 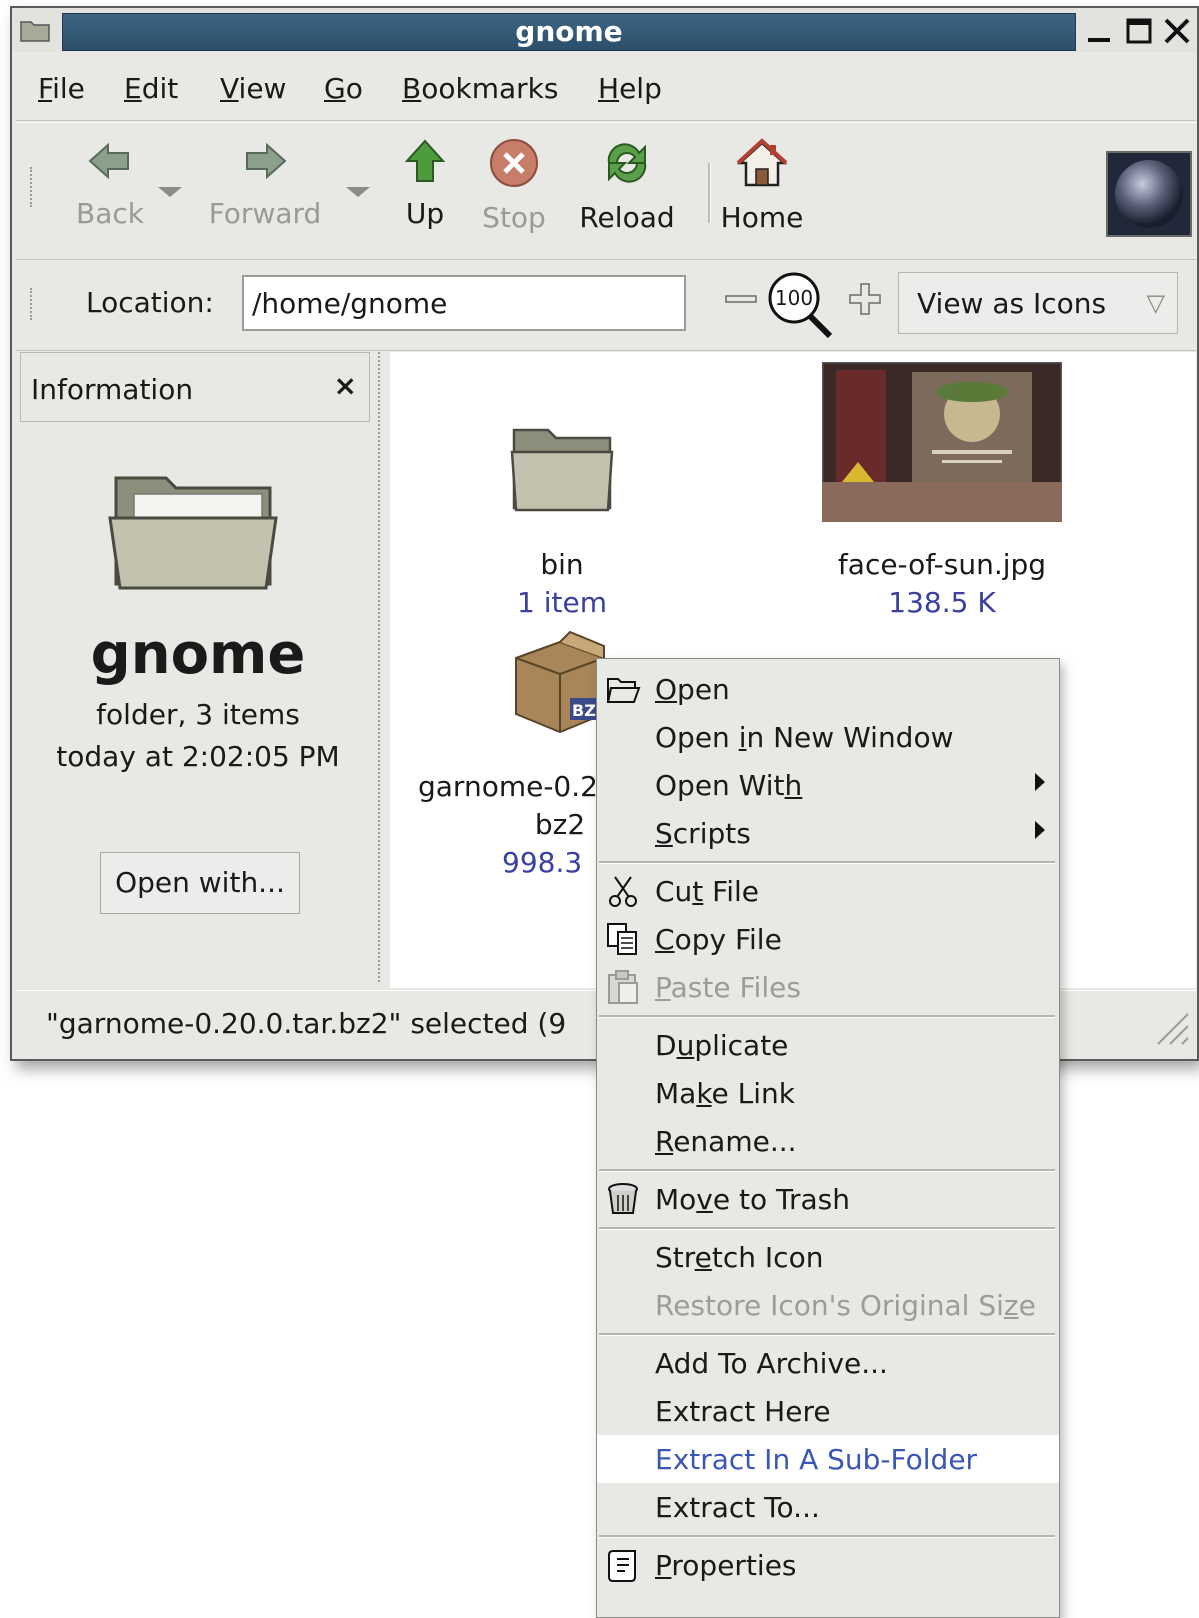 What do you see at coordinates (1155, 303) in the screenshot?
I see `dropdown-triangle-icon: ▽` at bounding box center [1155, 303].